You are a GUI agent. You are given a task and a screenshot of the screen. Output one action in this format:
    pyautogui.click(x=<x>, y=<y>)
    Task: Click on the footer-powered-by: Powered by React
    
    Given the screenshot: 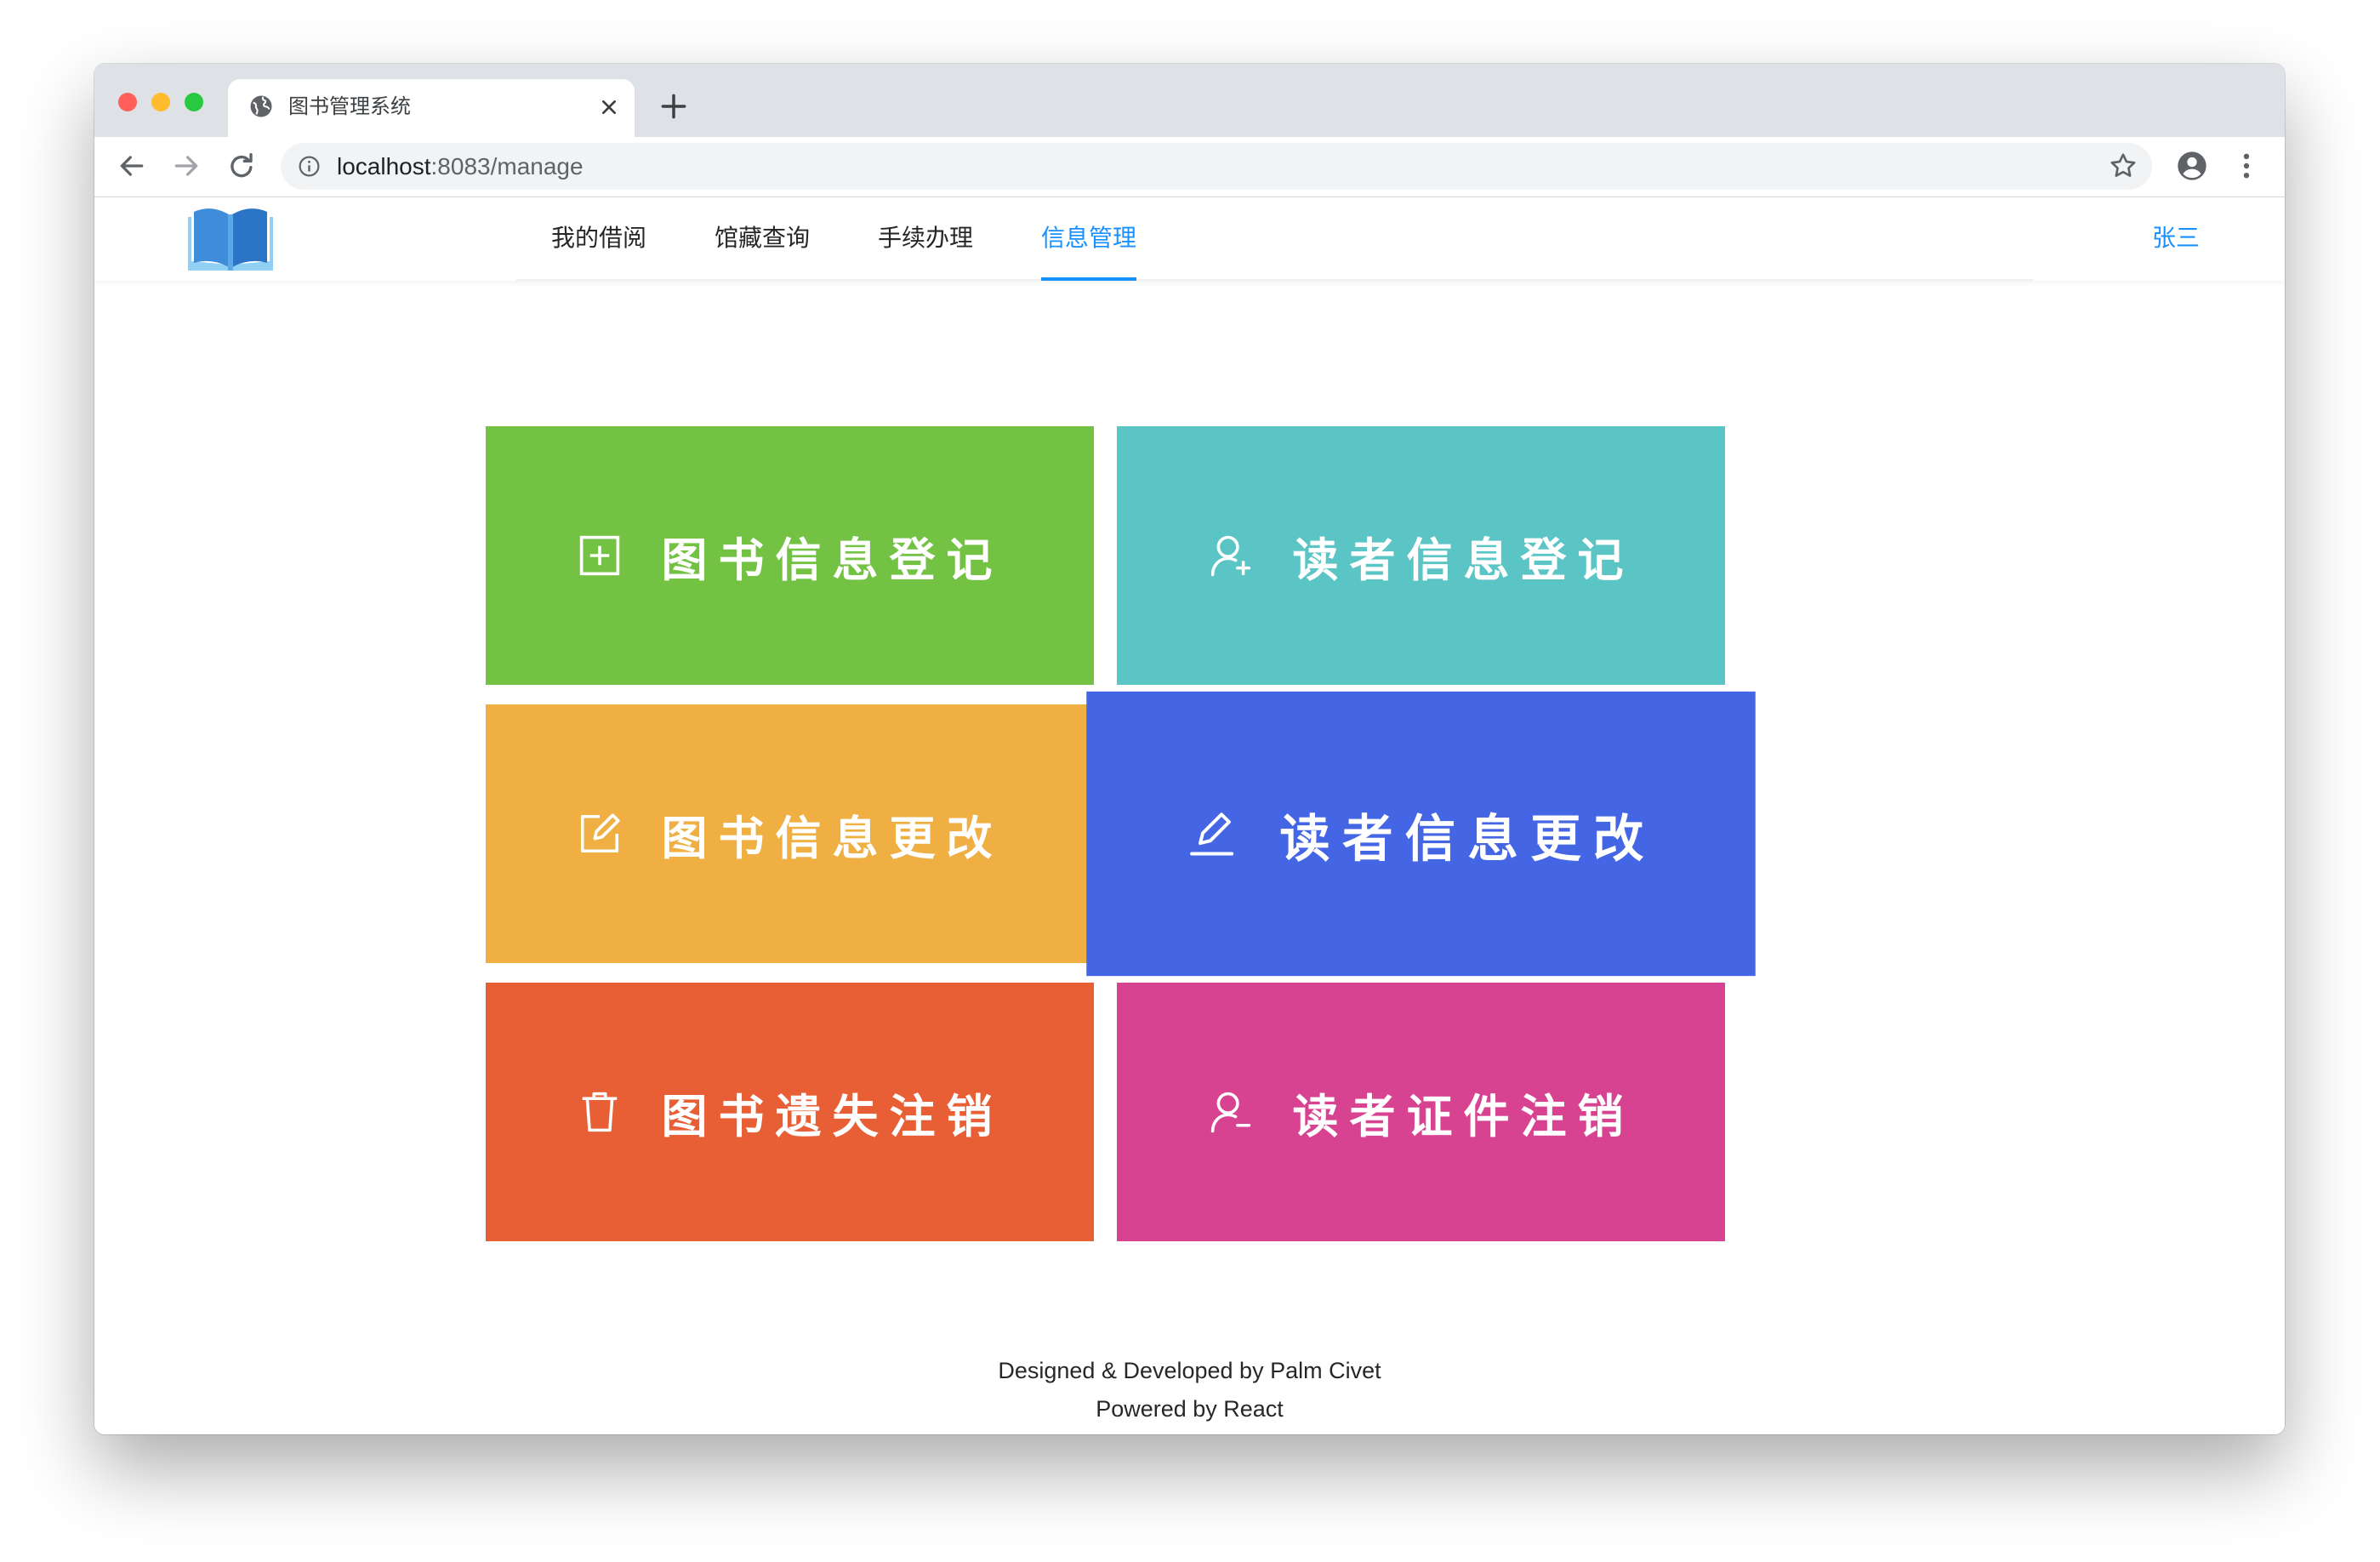 What is the action you would take?
    pyautogui.click(x=1190, y=1409)
    